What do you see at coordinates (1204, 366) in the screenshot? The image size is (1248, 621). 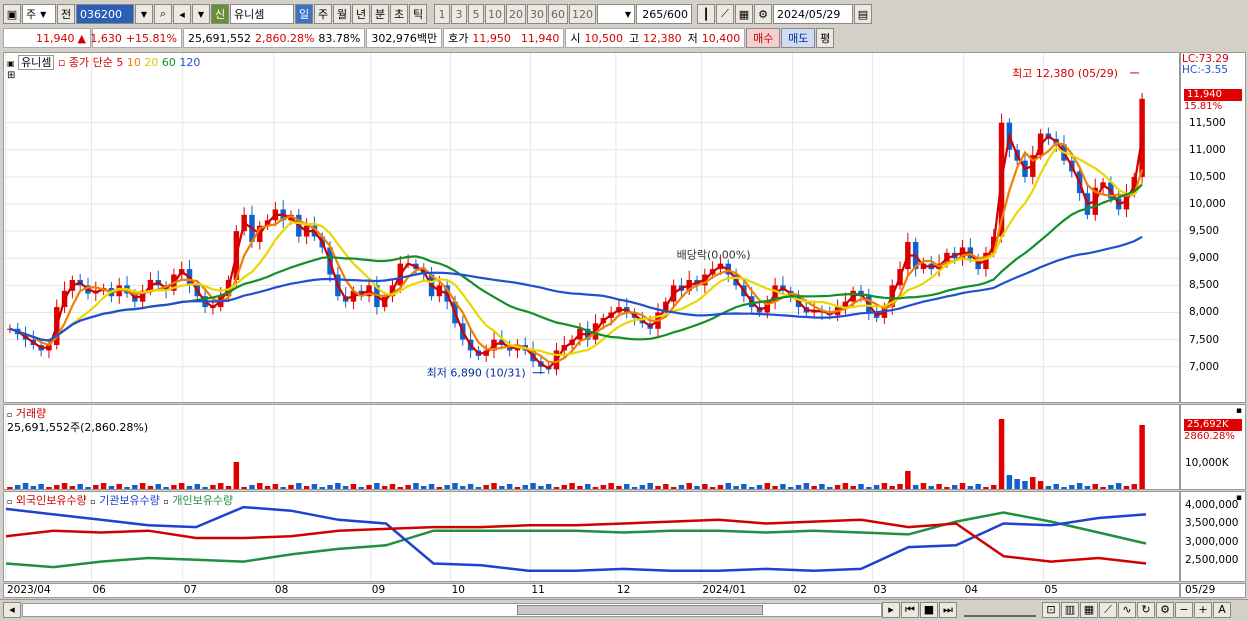 I see `price-tick: 7,000` at bounding box center [1204, 366].